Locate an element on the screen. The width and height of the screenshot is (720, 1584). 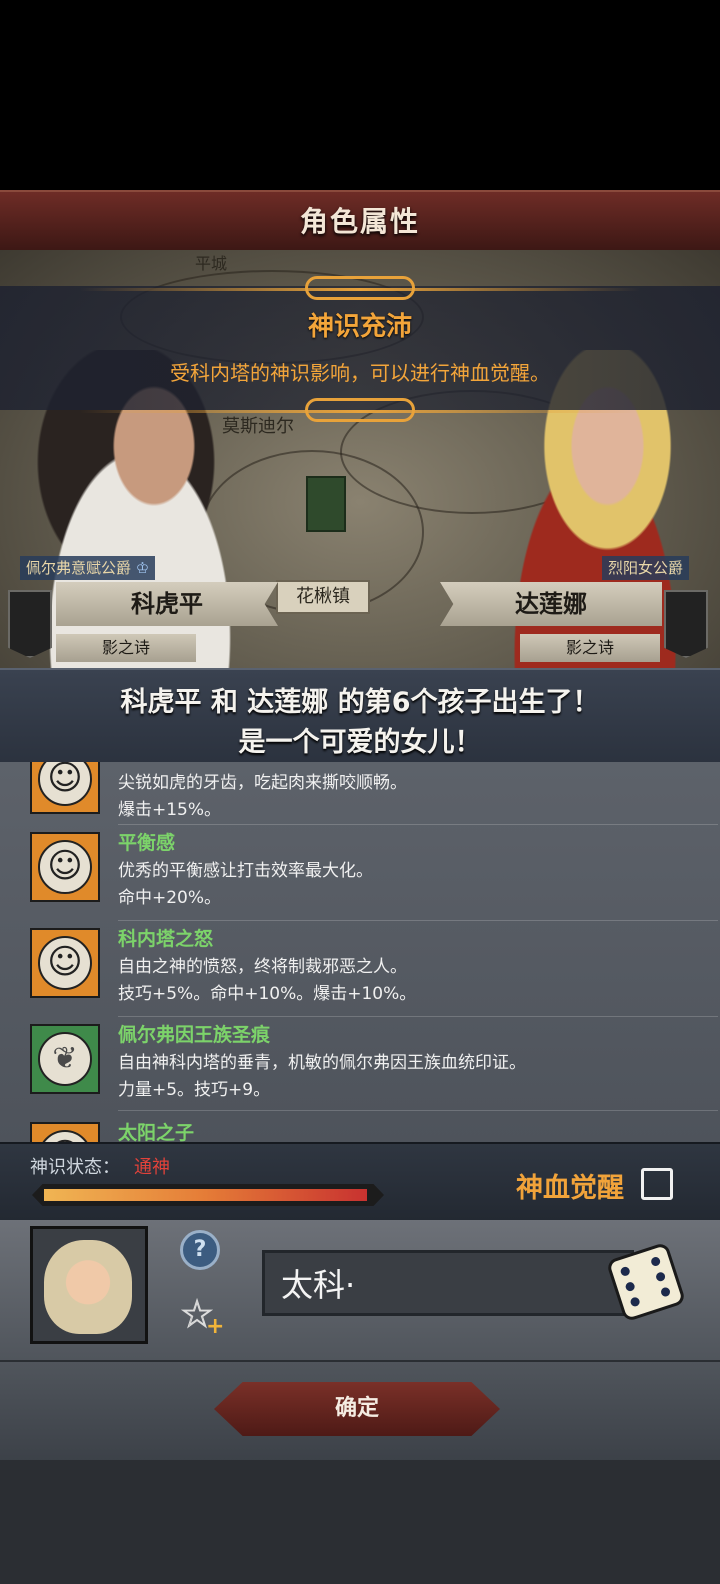
awakening-title: 神识充沛 is located at coordinates (359, 327).